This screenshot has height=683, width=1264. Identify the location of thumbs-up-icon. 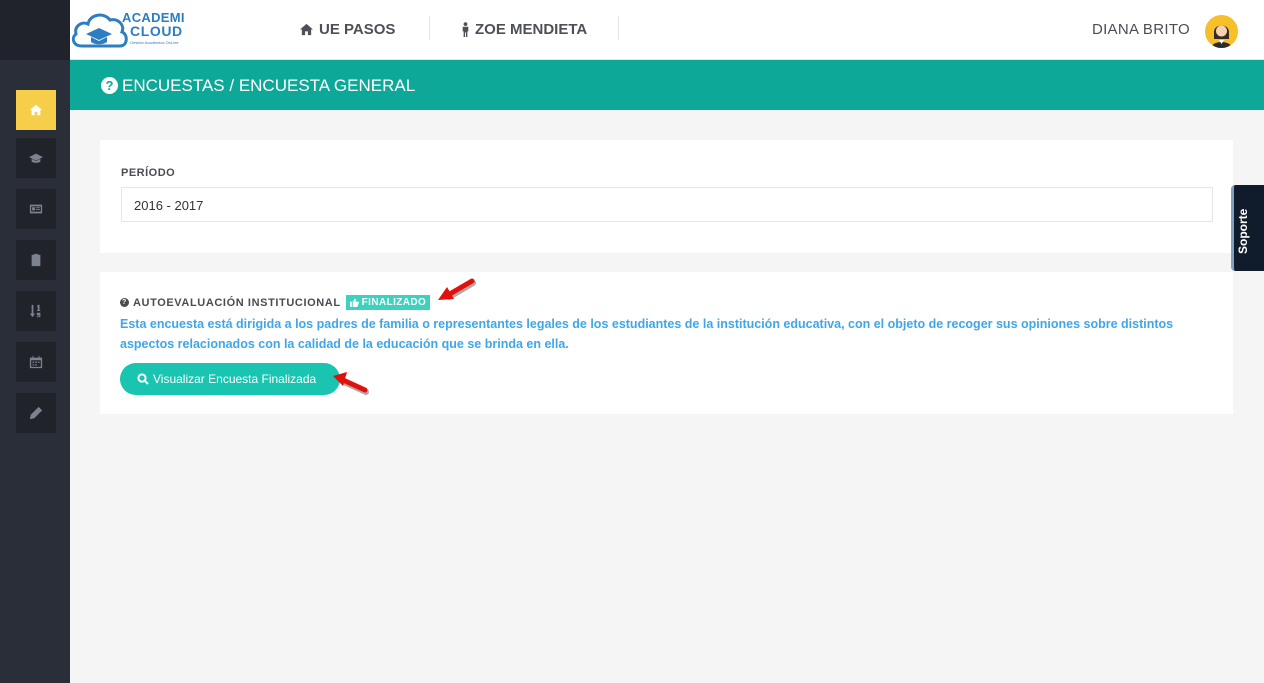
(354, 302).